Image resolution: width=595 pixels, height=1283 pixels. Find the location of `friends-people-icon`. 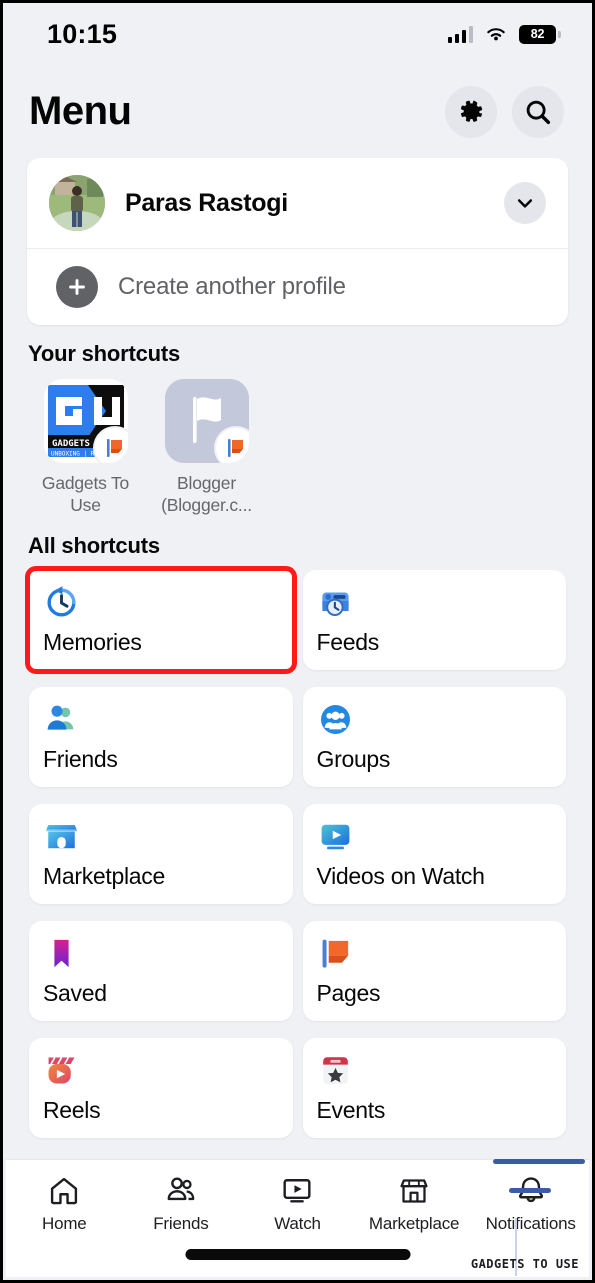

friends-people-icon is located at coordinates (168, 720).